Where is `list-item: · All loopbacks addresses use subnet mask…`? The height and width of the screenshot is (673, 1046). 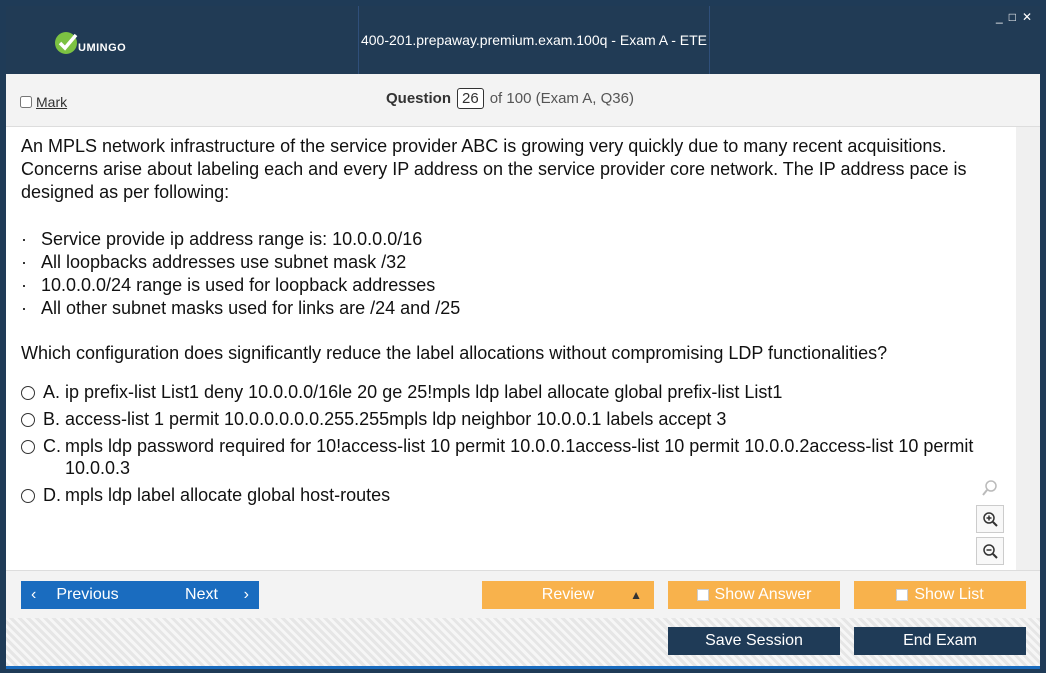 list-item: · All loopbacks addresses use subnet mask… is located at coordinates (214, 262).